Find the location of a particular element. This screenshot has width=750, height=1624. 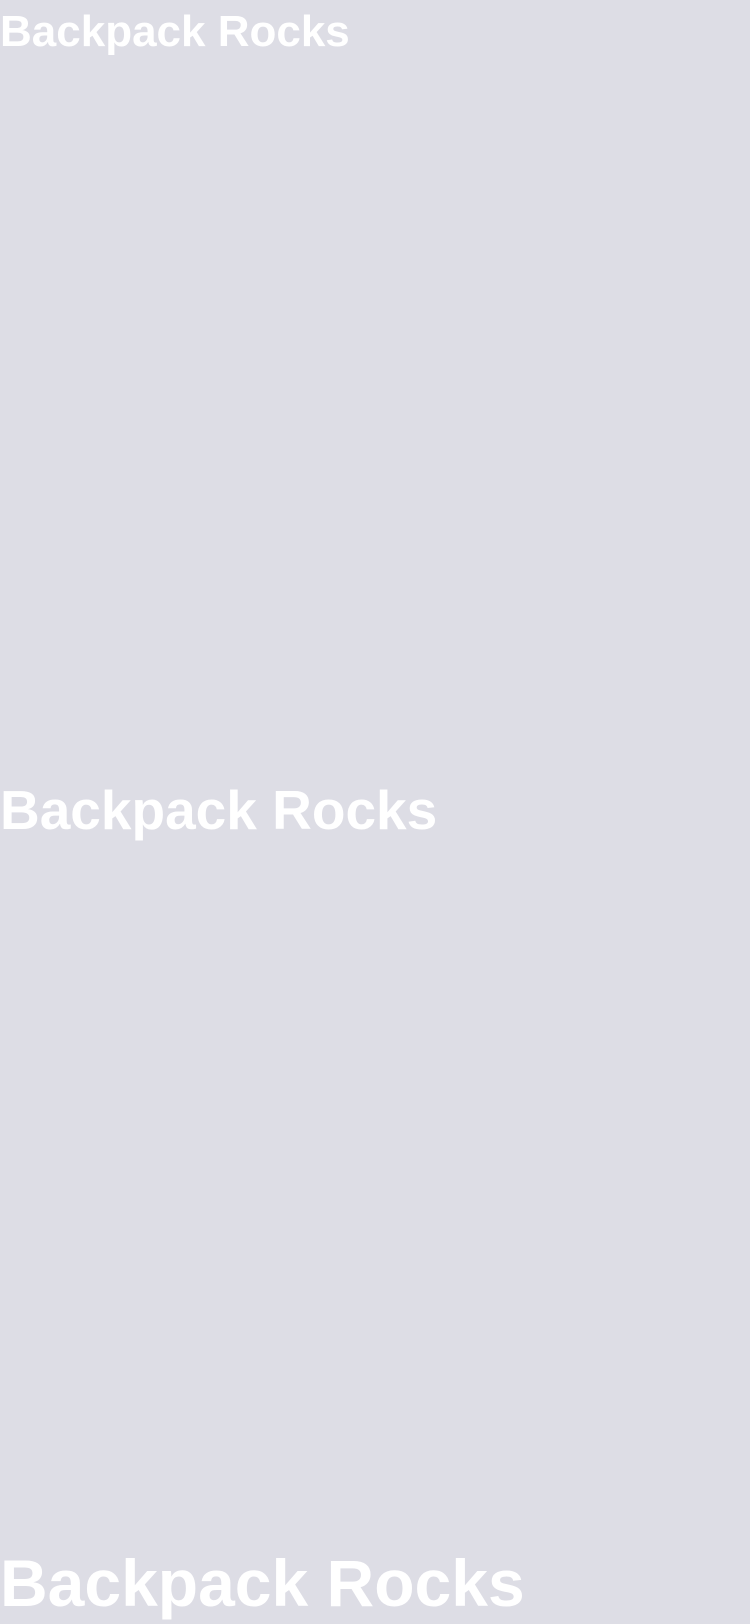

heading-sample-medium: Backpack Rocks is located at coordinates (219, 810).